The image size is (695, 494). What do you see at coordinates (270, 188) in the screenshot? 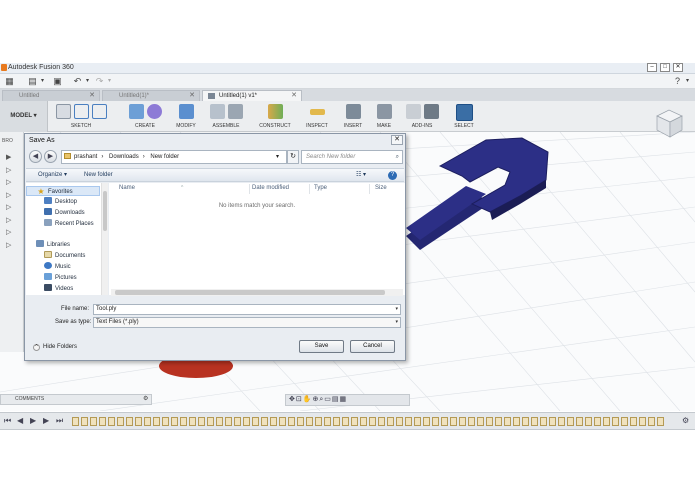
I see `column-header-date-modified: Date modified` at bounding box center [270, 188].